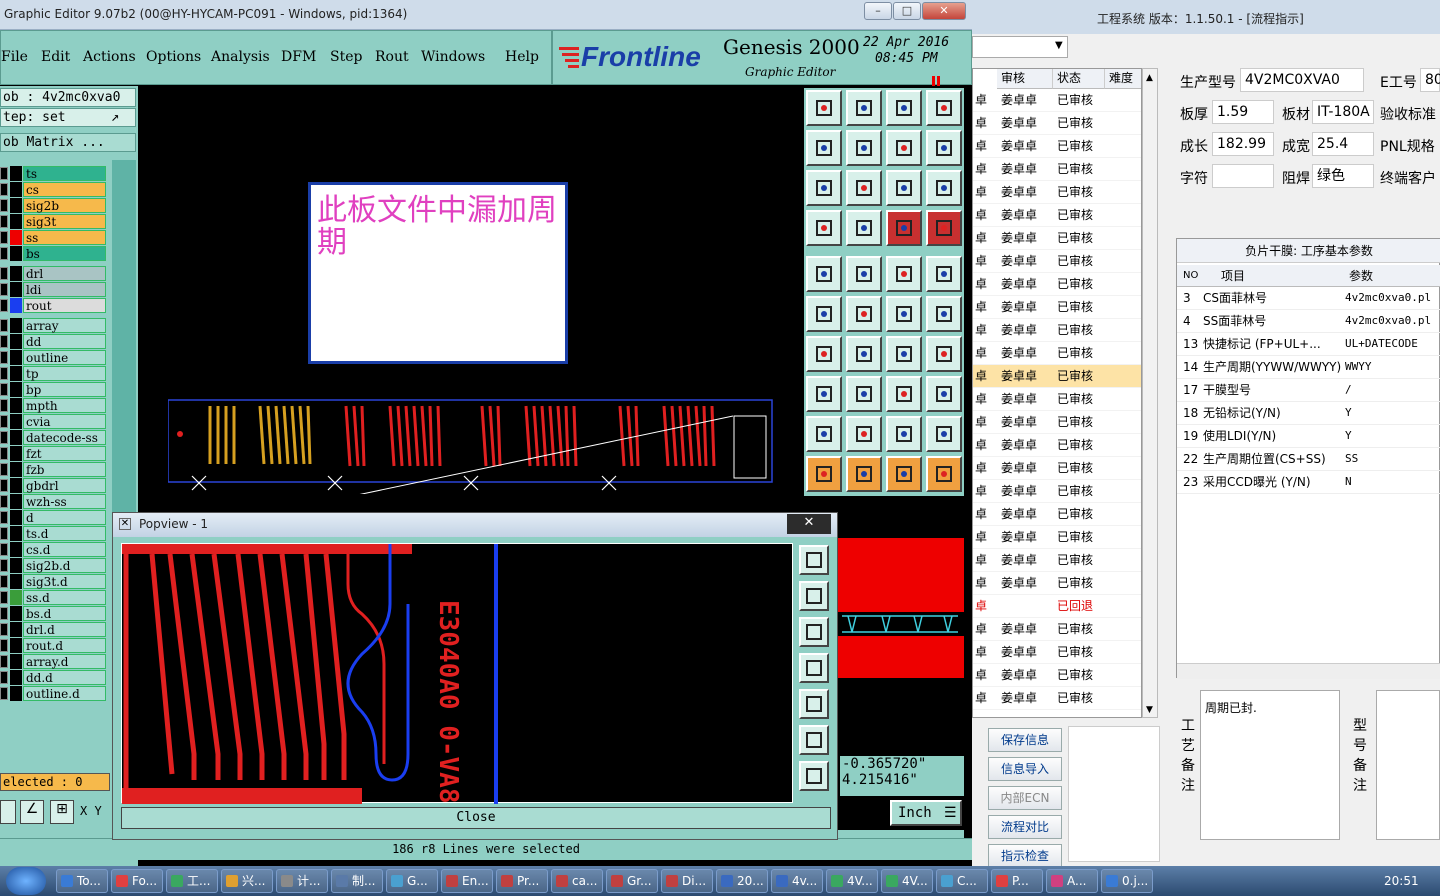 This screenshot has height=896, width=1440. Describe the element at coordinates (1123, 79) in the screenshot. I see `grid-header: 难度` at that location.